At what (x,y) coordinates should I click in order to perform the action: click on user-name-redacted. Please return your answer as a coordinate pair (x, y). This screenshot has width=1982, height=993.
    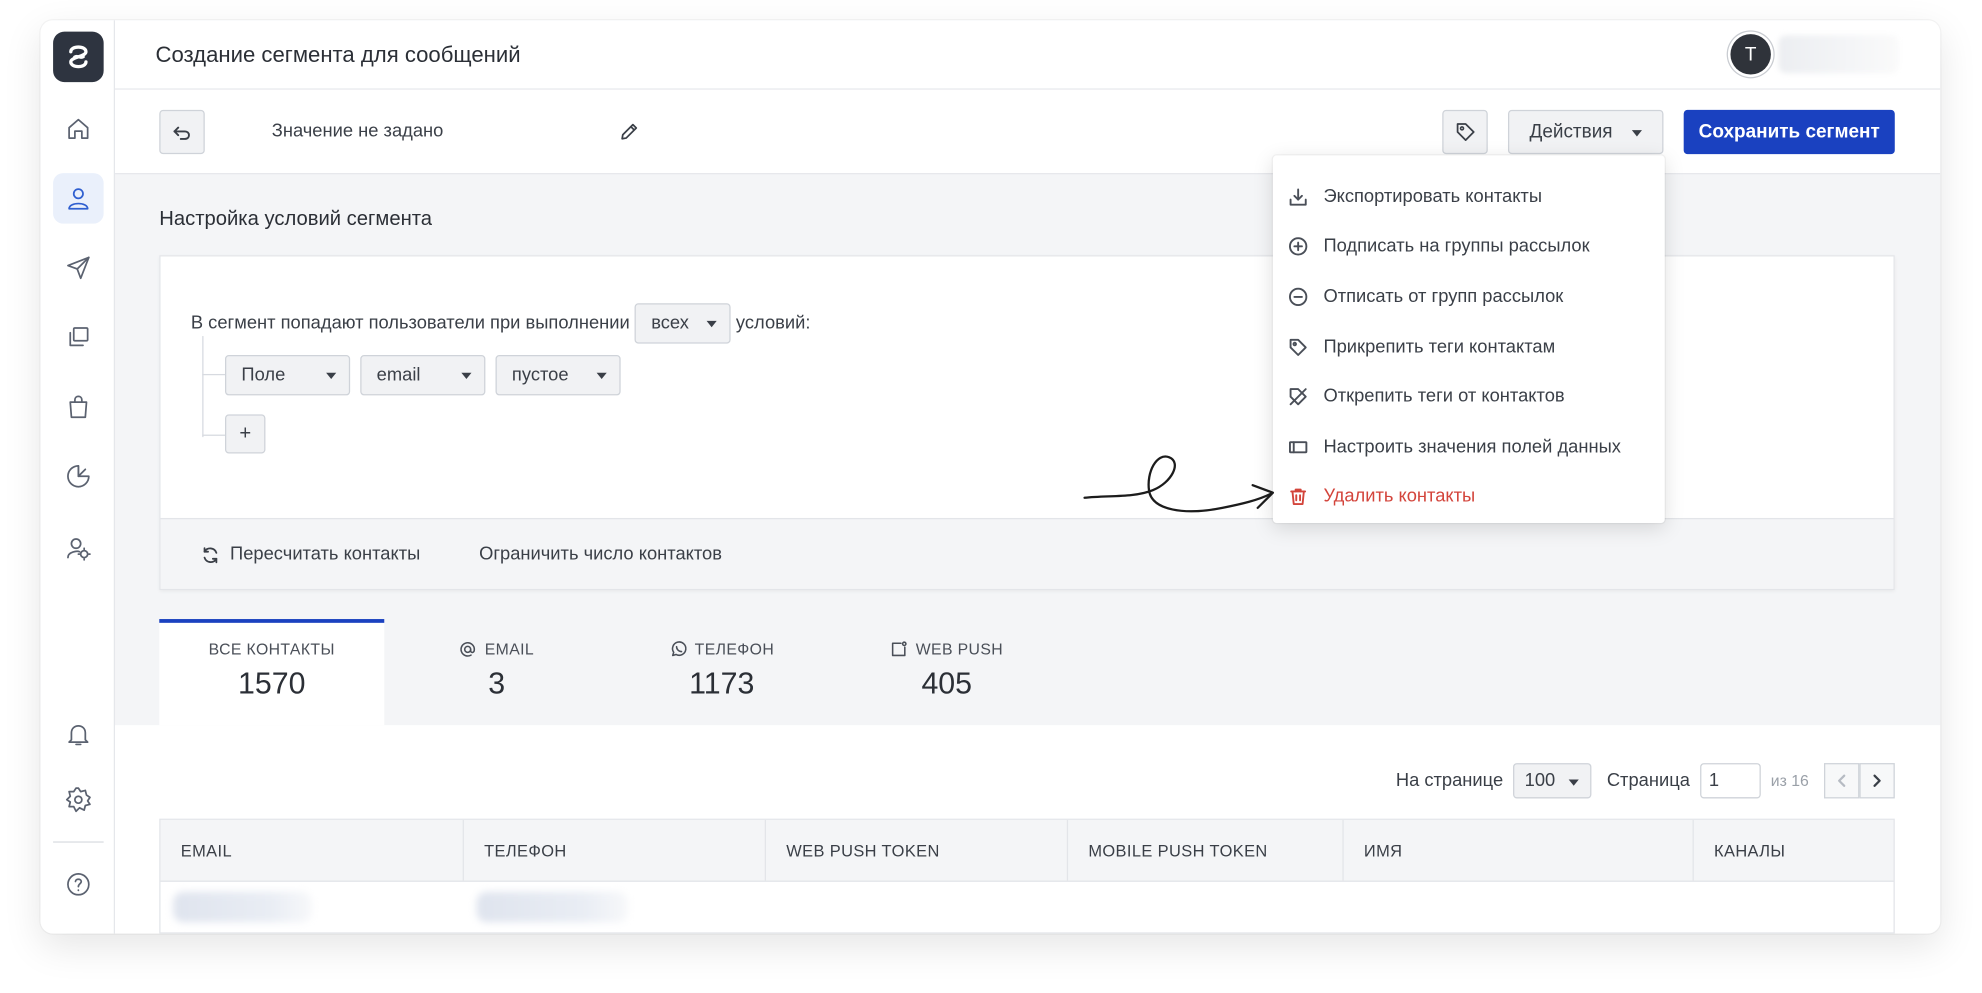
    Looking at the image, I should click on (1838, 54).